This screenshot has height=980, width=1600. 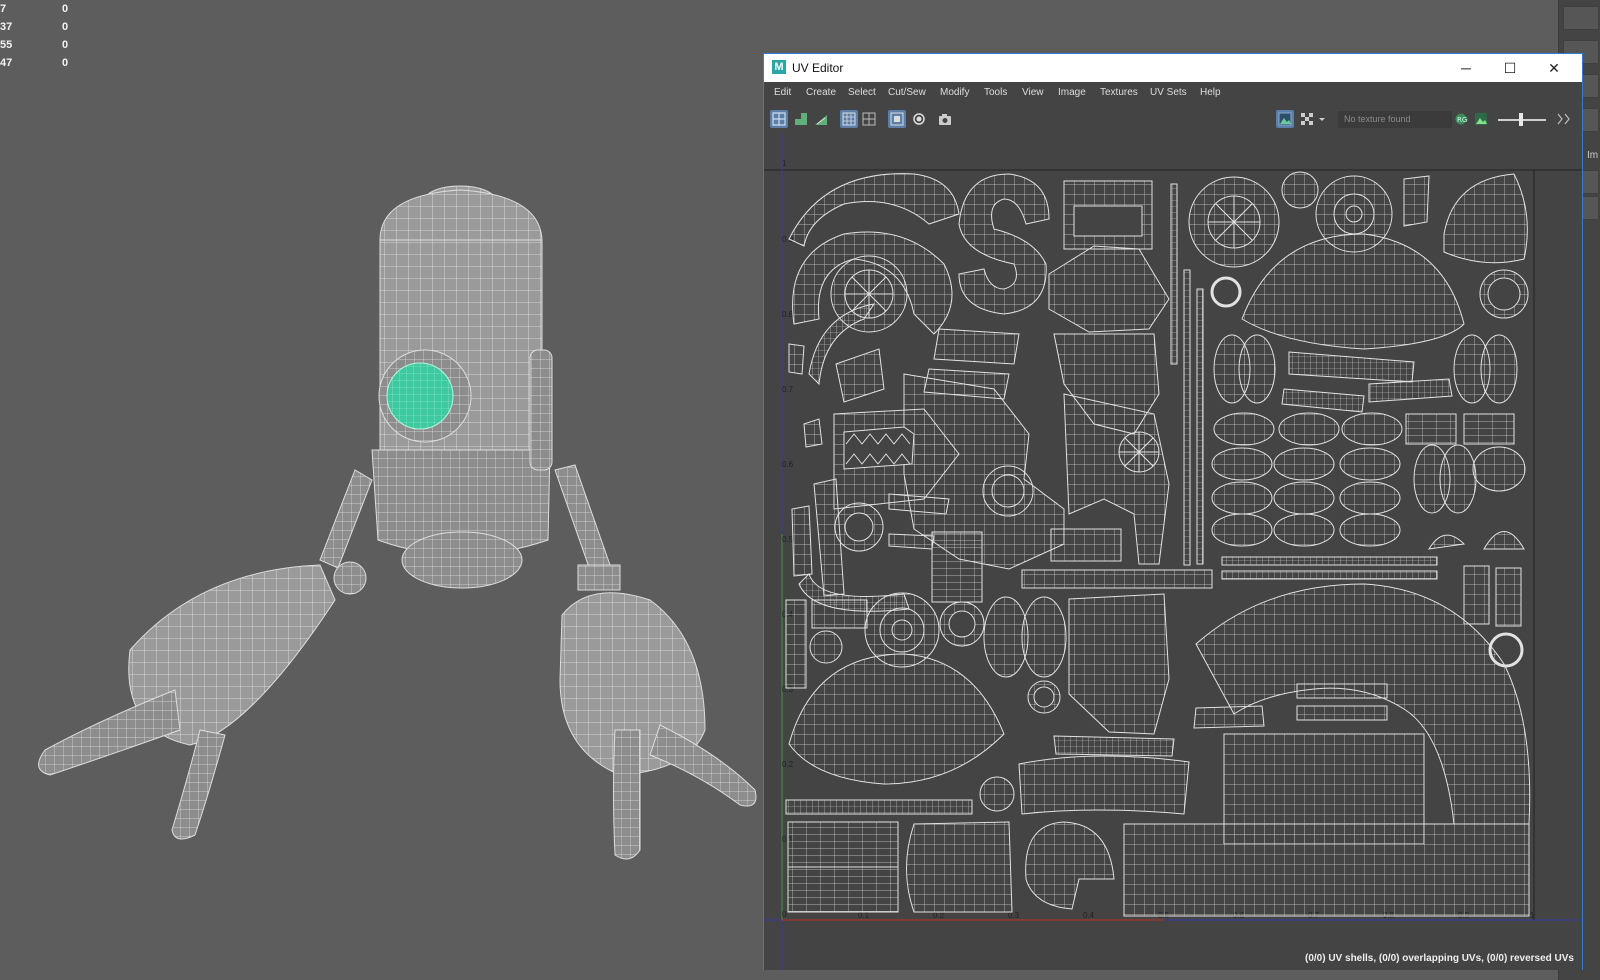 I want to click on menu-image: Image, so click(x=1072, y=92).